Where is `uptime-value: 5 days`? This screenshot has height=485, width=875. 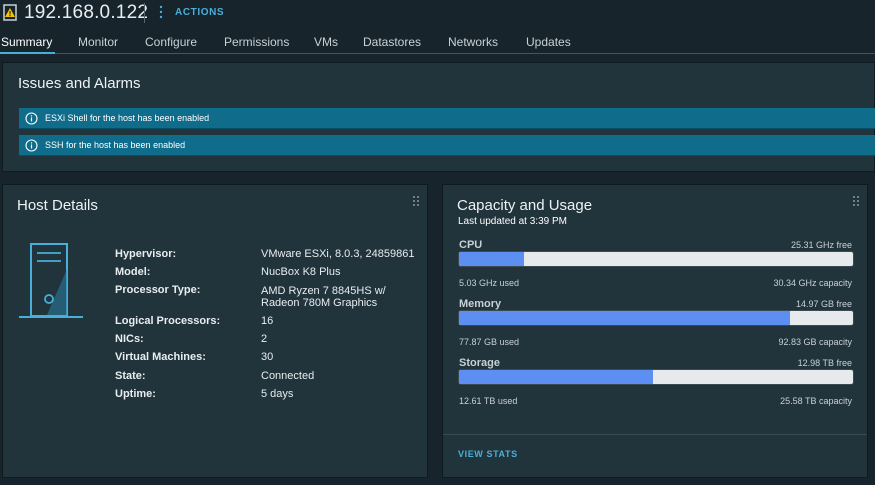 uptime-value: 5 days is located at coordinates (277, 394).